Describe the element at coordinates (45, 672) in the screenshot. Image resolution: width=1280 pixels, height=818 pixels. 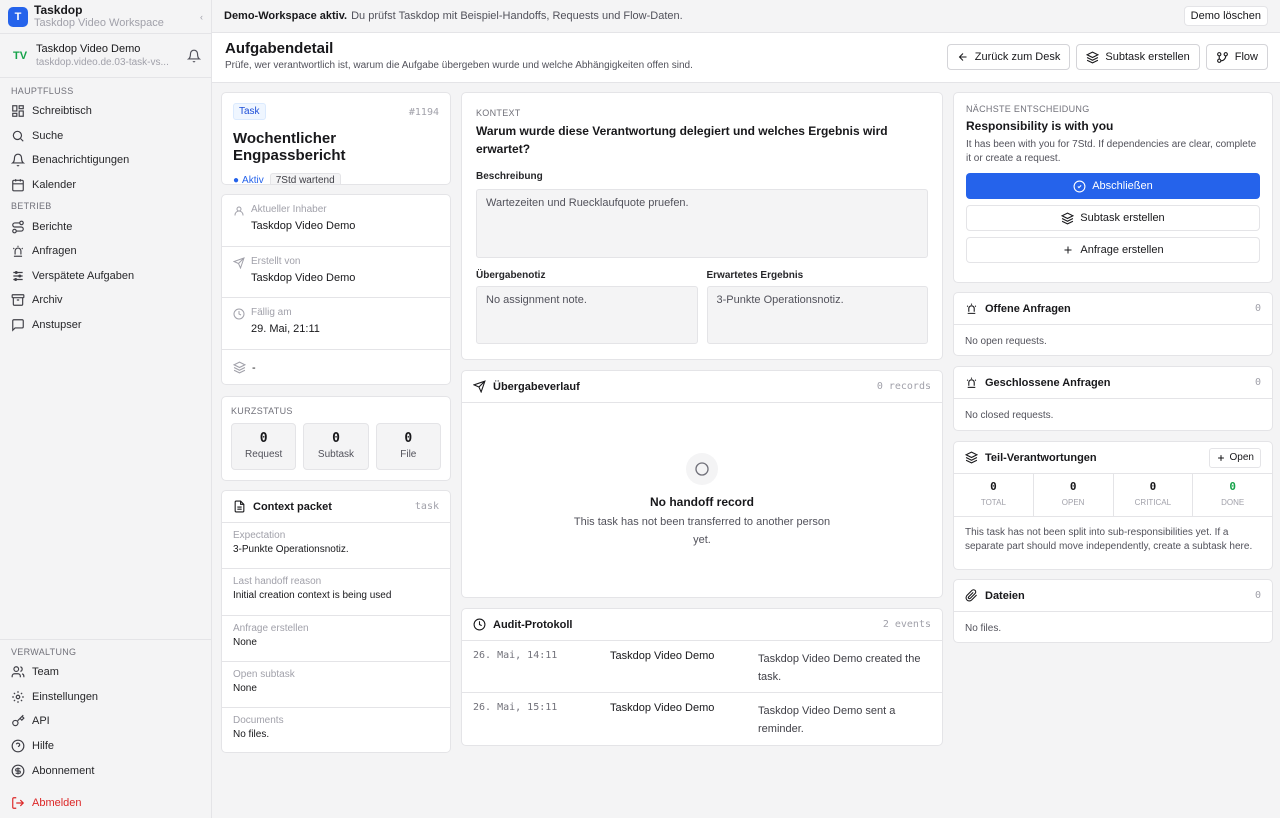
I see `sidebar-item-label: Team` at that location.